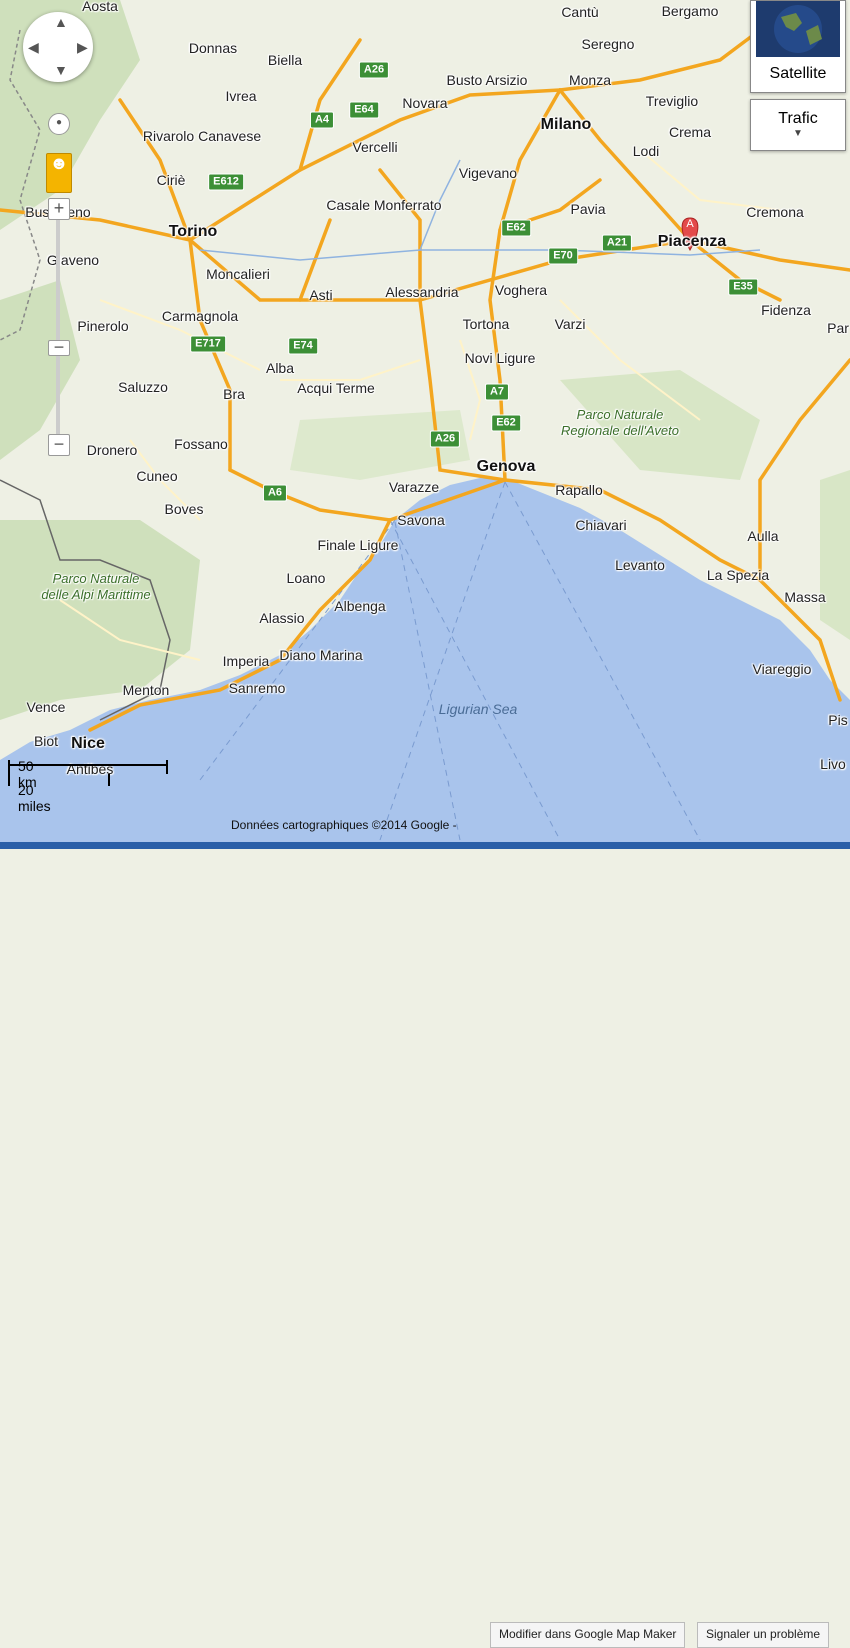 The image size is (850, 1648). Describe the element at coordinates (59, 445) in the screenshot. I see `zoom-out-button: −` at that location.